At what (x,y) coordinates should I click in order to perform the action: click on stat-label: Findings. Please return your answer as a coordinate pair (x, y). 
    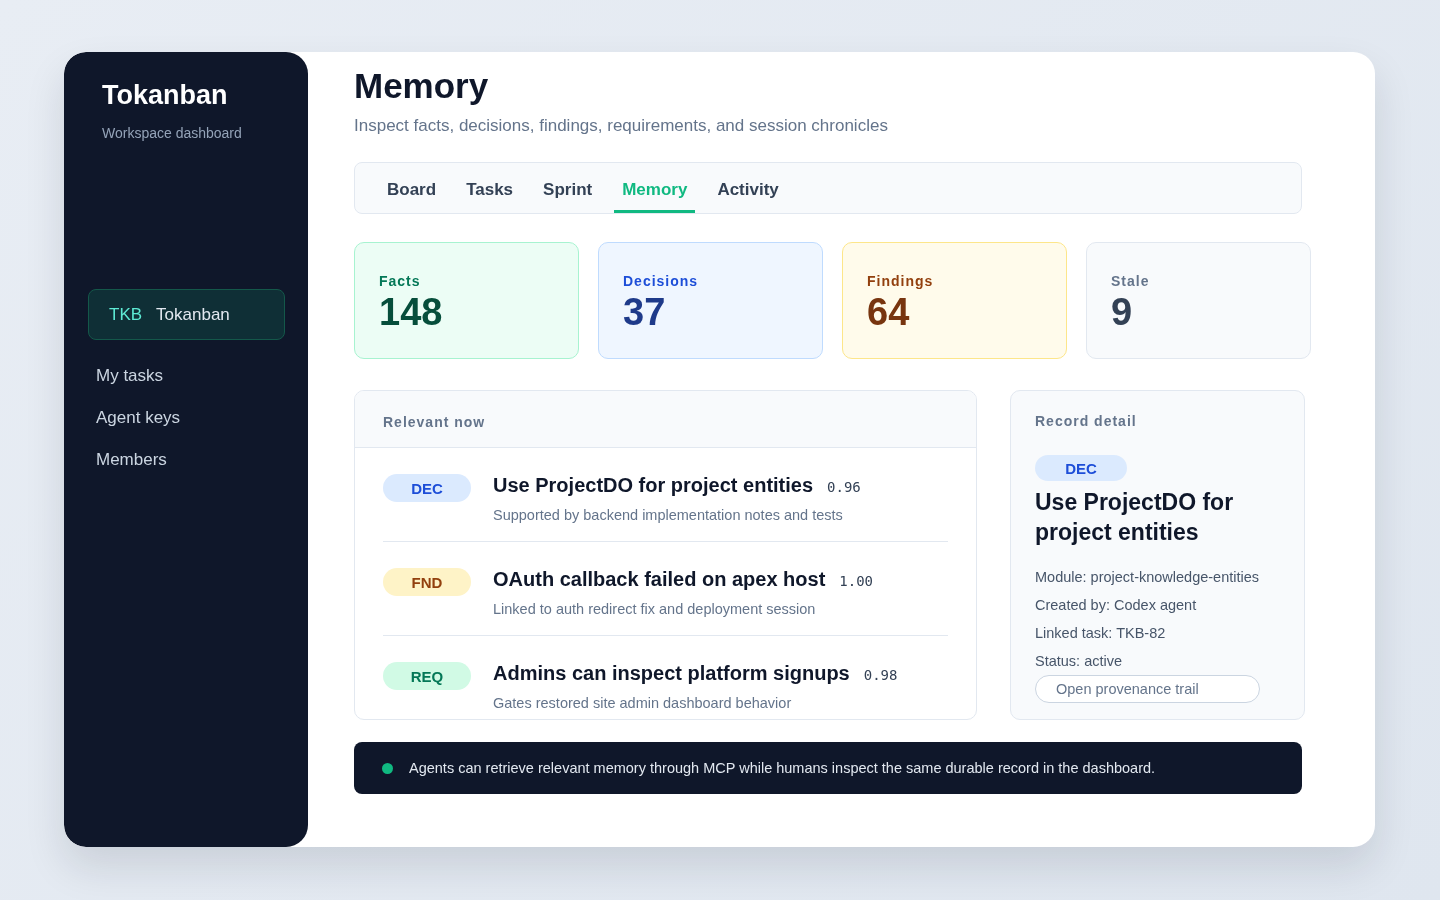
    Looking at the image, I should click on (900, 281).